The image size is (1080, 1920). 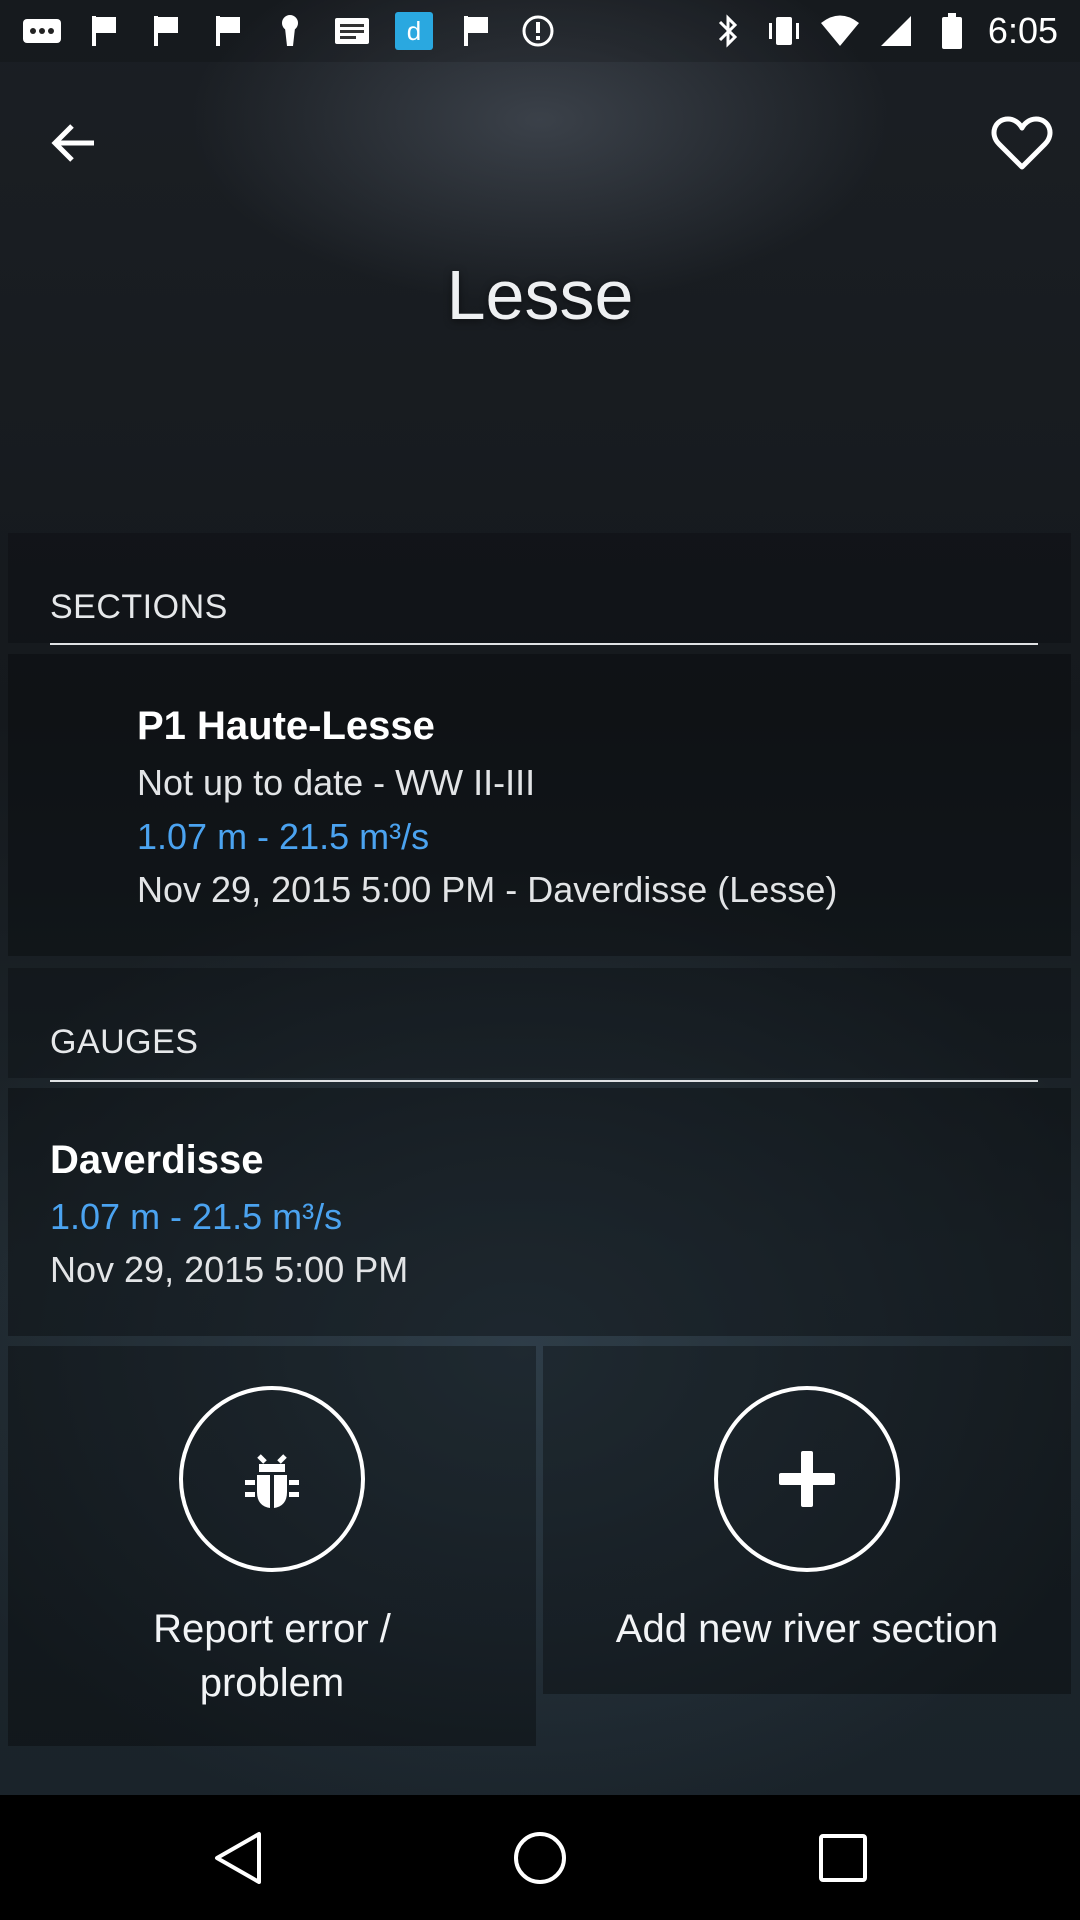 I want to click on keyhole-icon, so click(x=290, y=31).